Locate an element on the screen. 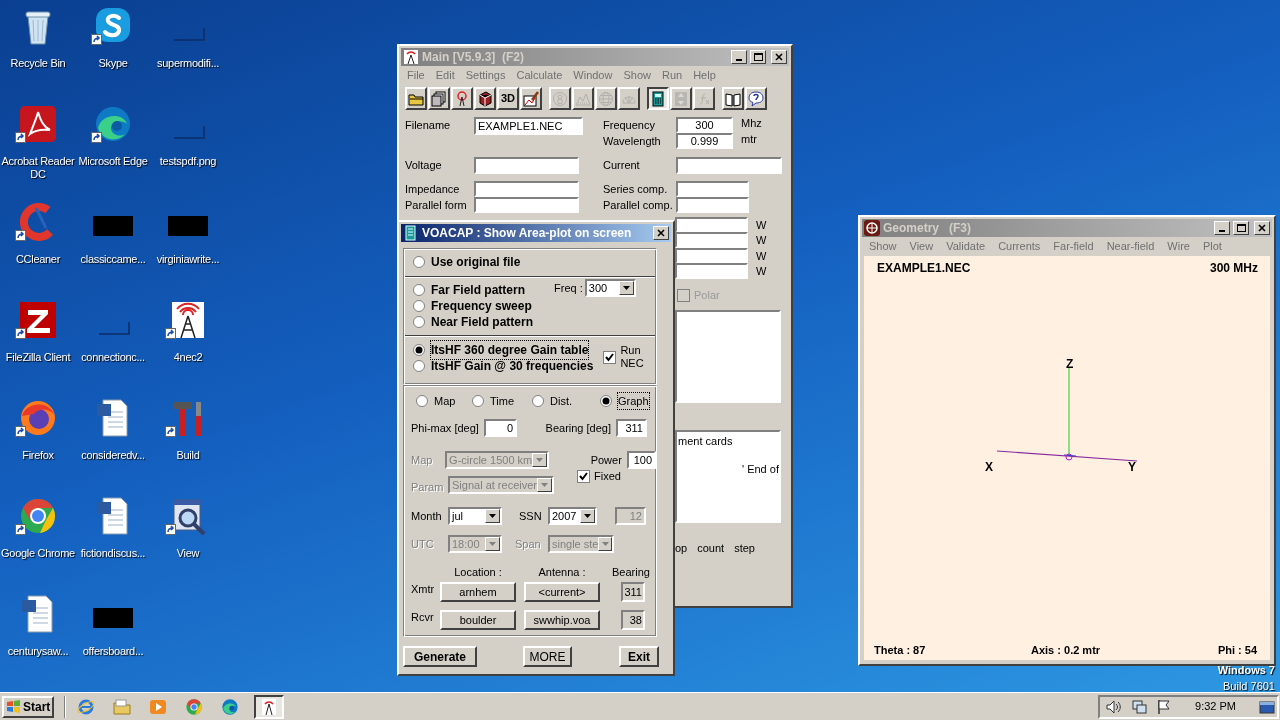 The height and width of the screenshot is (720, 1280). icon-label: CCleaner is located at coordinates (38, 259).